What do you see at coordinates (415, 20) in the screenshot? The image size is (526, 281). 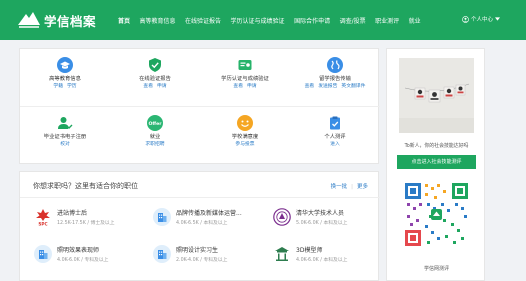 I see `nav-employment: 就业` at bounding box center [415, 20].